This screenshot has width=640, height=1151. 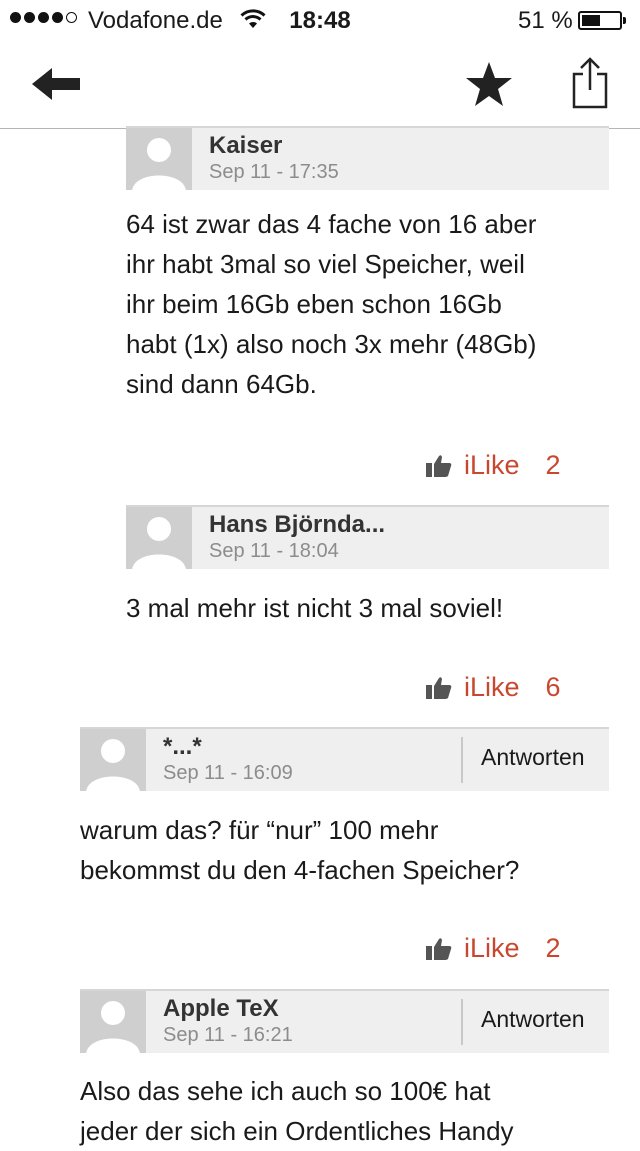 What do you see at coordinates (315, 608) in the screenshot?
I see `comment-body: 3 mal mehr ist nicht 3 mal soviel!` at bounding box center [315, 608].